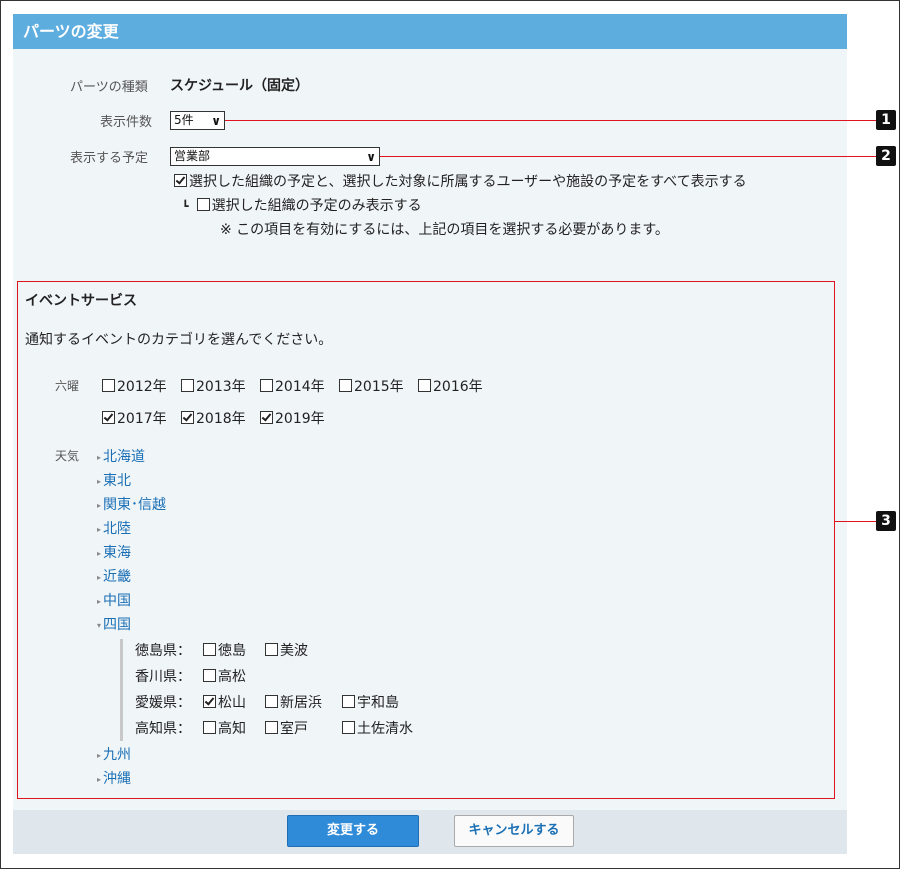 This screenshot has width=900, height=869. What do you see at coordinates (117, 553) in the screenshot?
I see `region-label: 東海` at bounding box center [117, 553].